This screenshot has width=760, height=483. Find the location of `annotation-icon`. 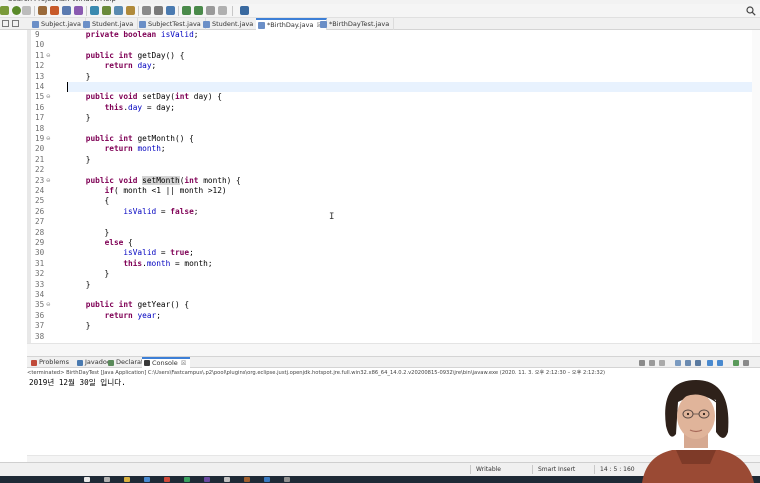

annotation-icon is located at coordinates (130, 10).